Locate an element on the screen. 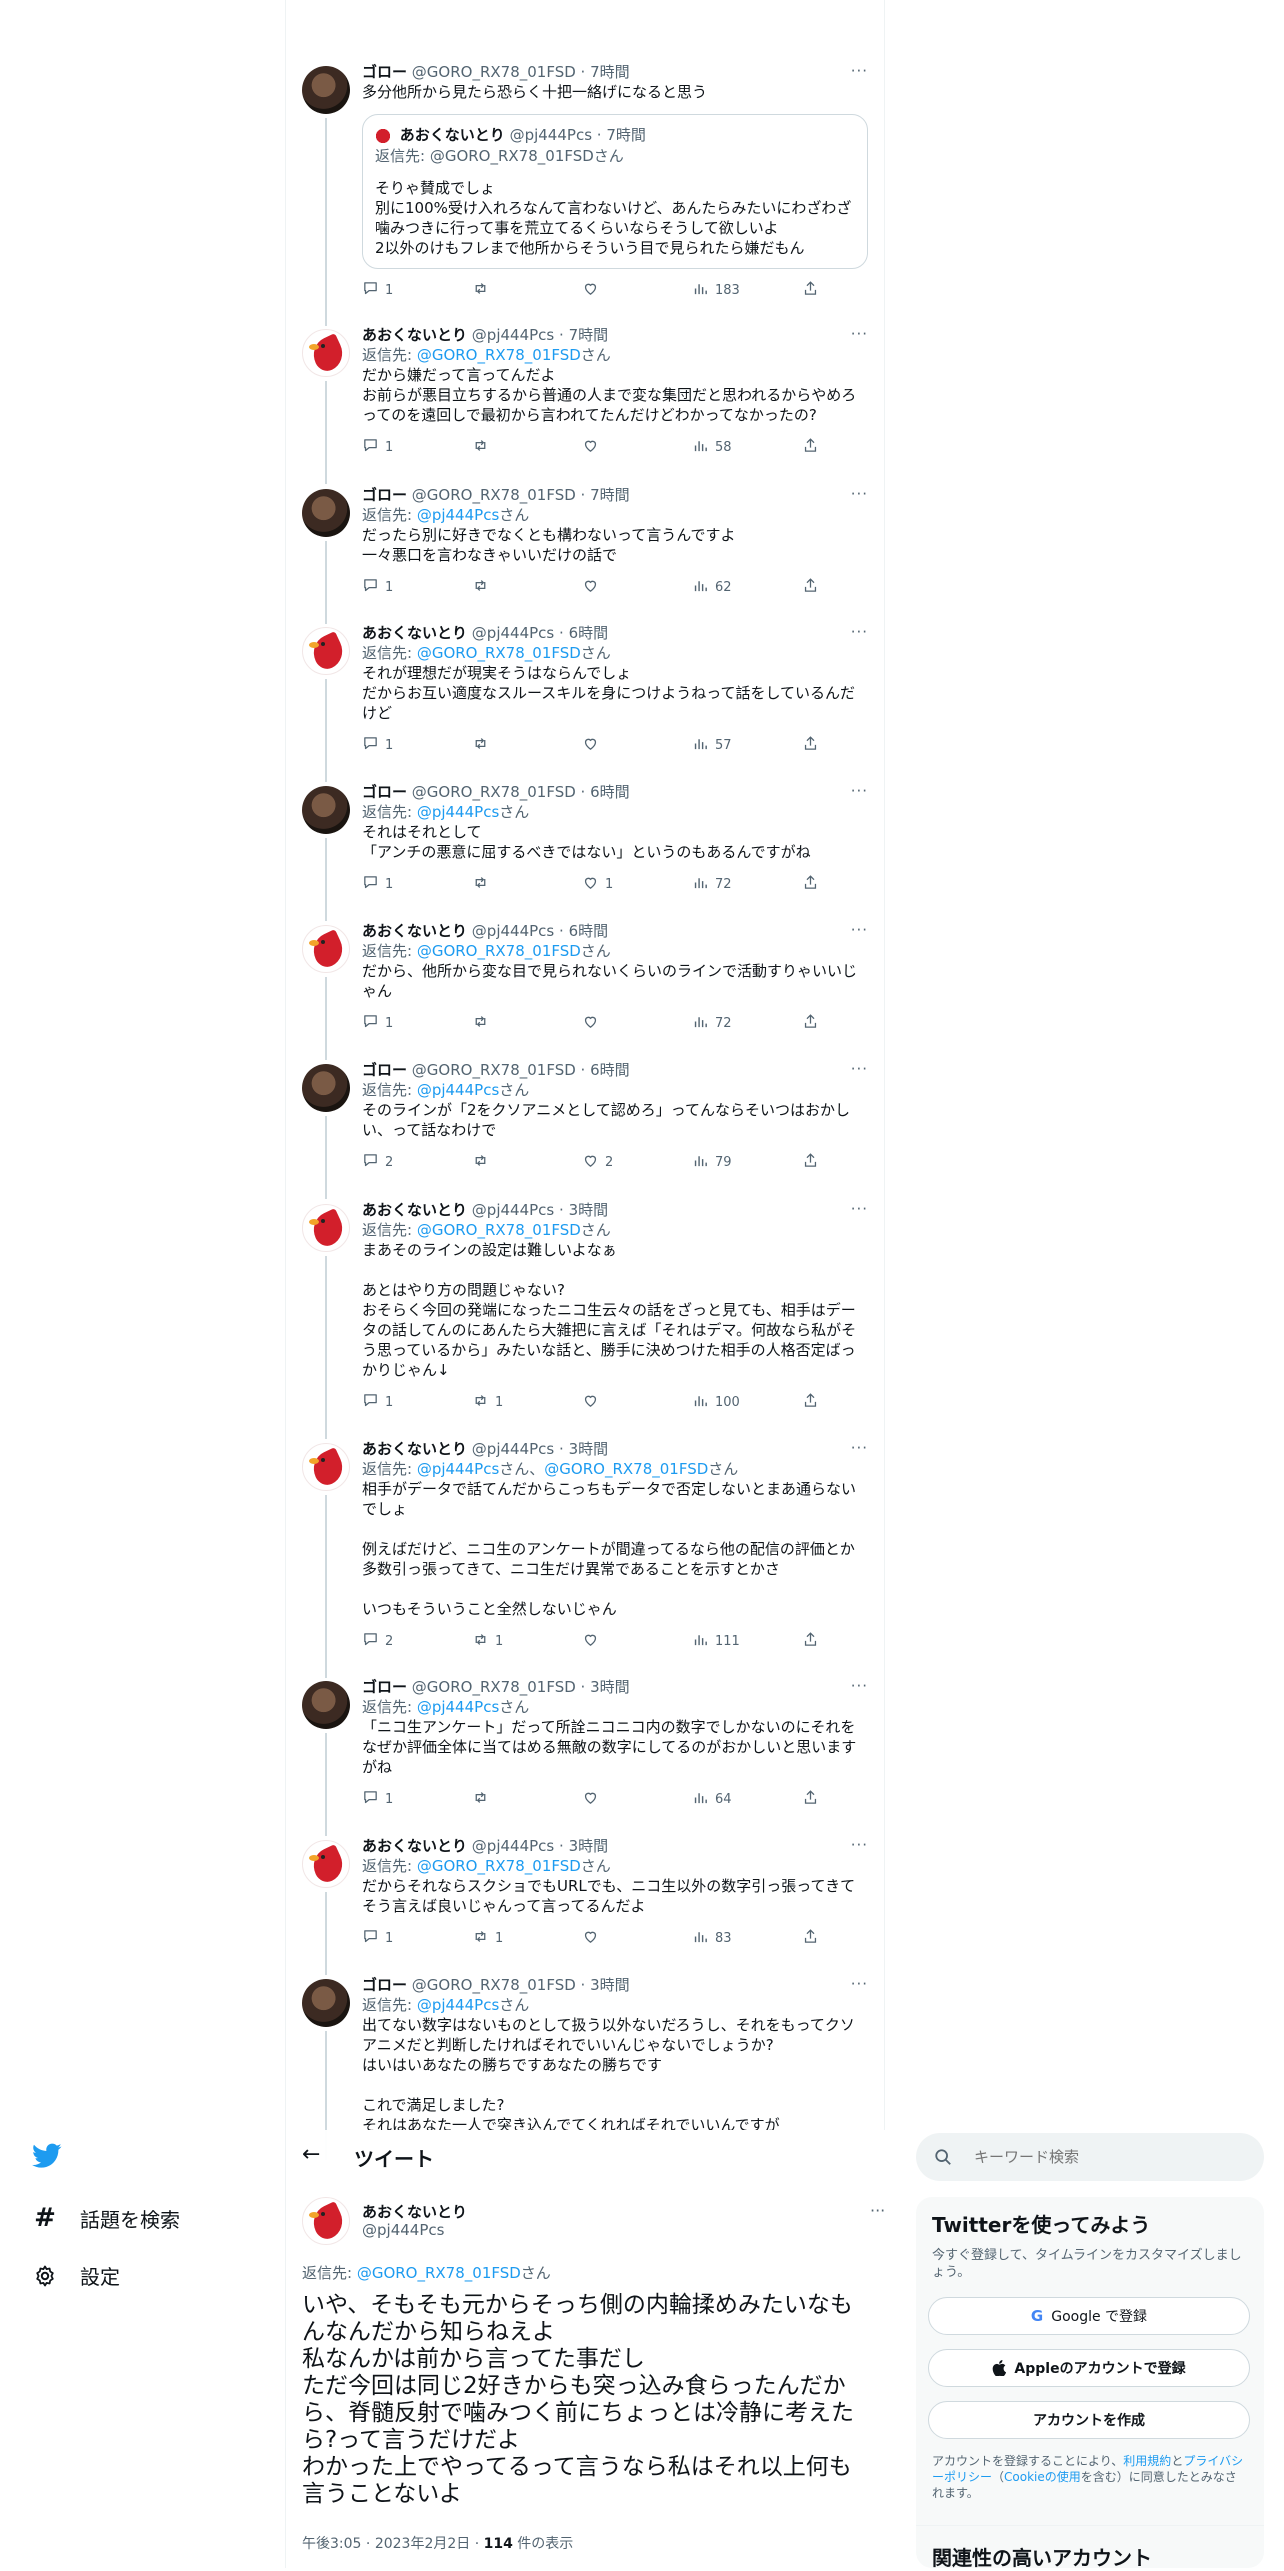 The height and width of the screenshot is (2571, 1284). views-button: 79 is located at coordinates (747, 1162).